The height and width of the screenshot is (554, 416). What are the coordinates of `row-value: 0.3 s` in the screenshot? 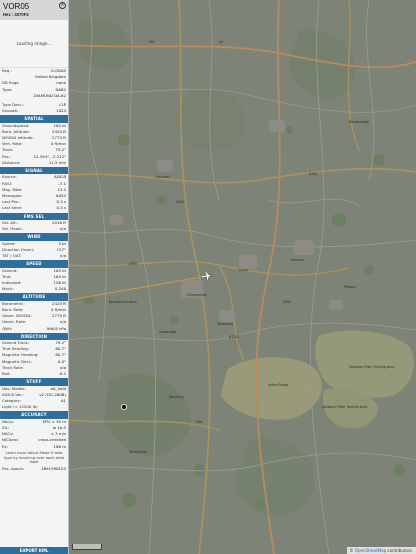 It's located at (61, 208).